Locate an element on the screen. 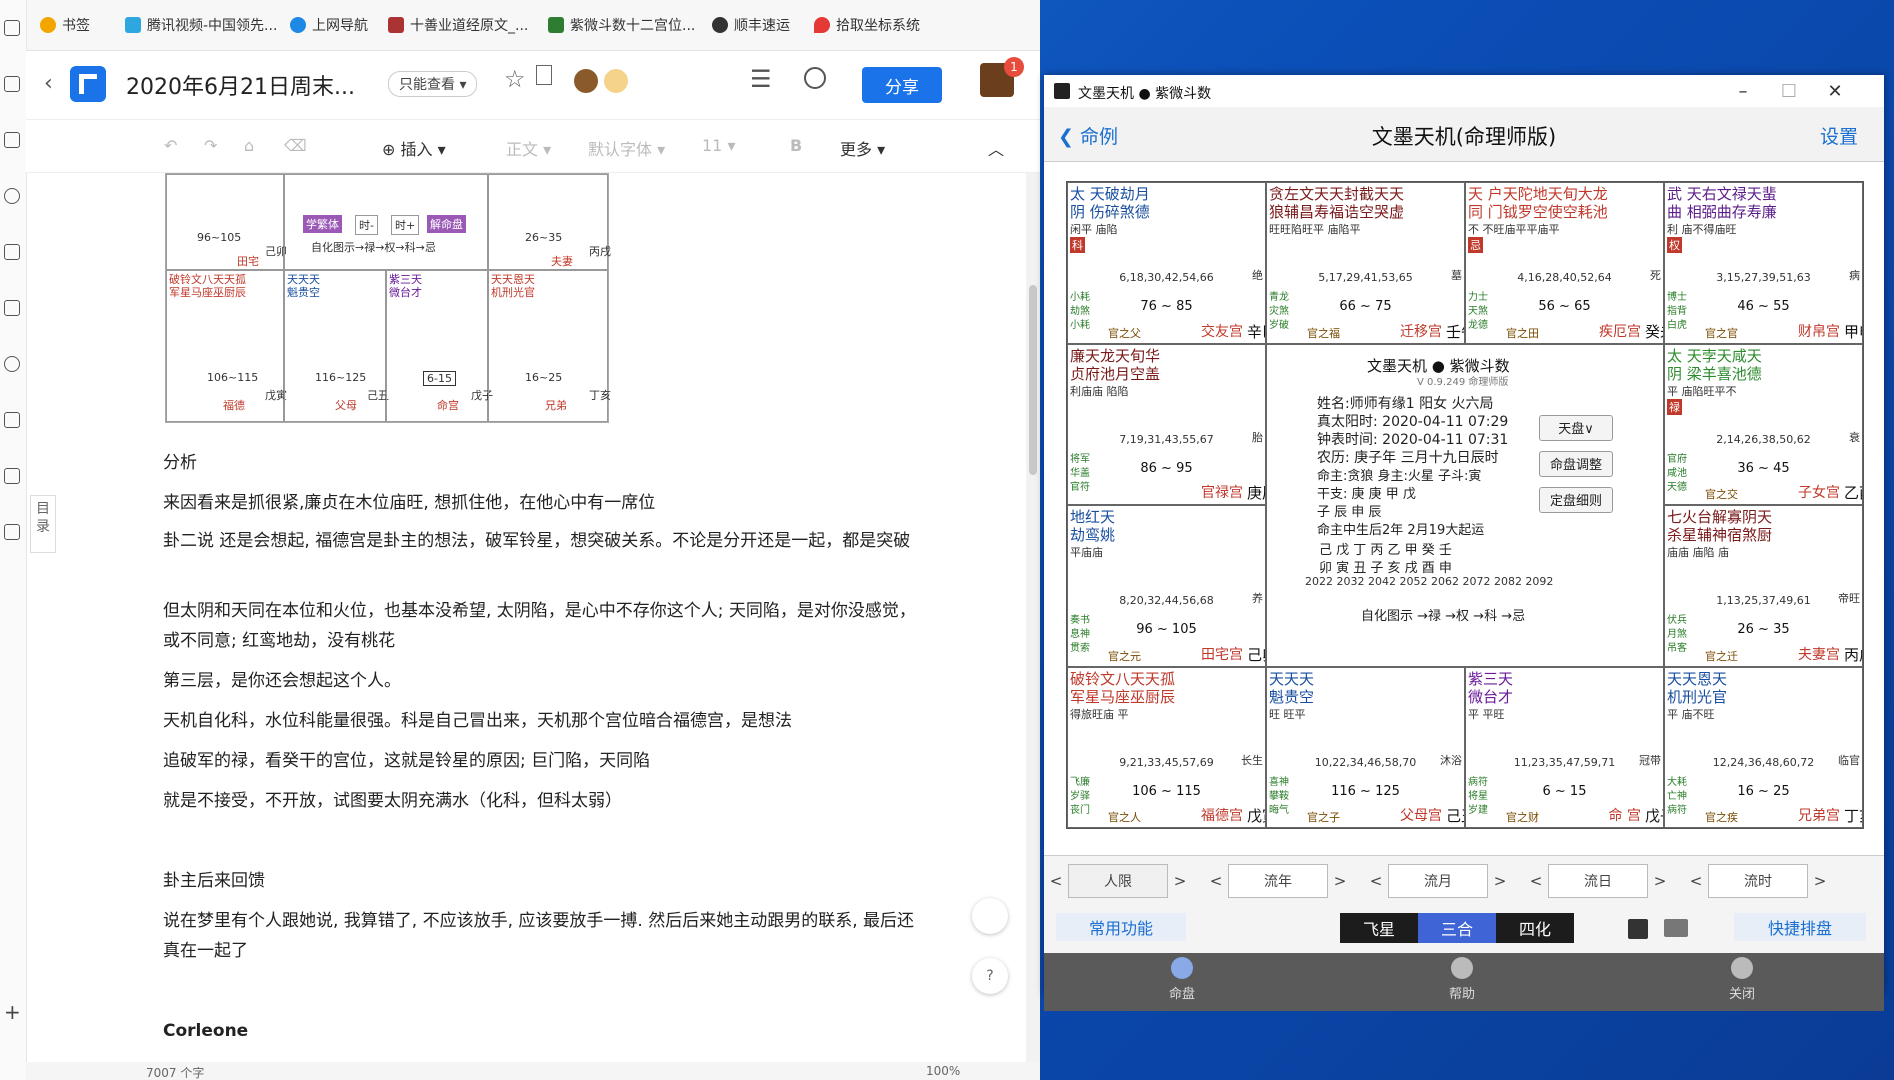 The width and height of the screenshot is (1894, 1080). size-select: 11 ▾ is located at coordinates (718, 145).